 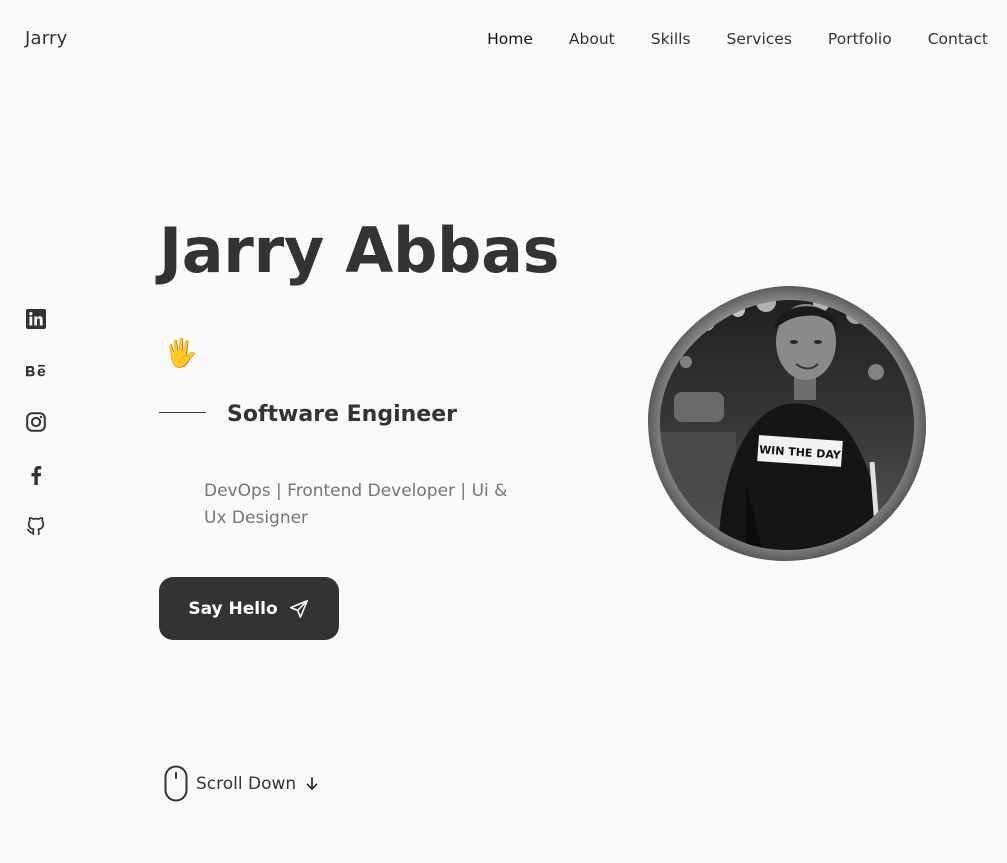 I want to click on title-divider, so click(x=182, y=412).